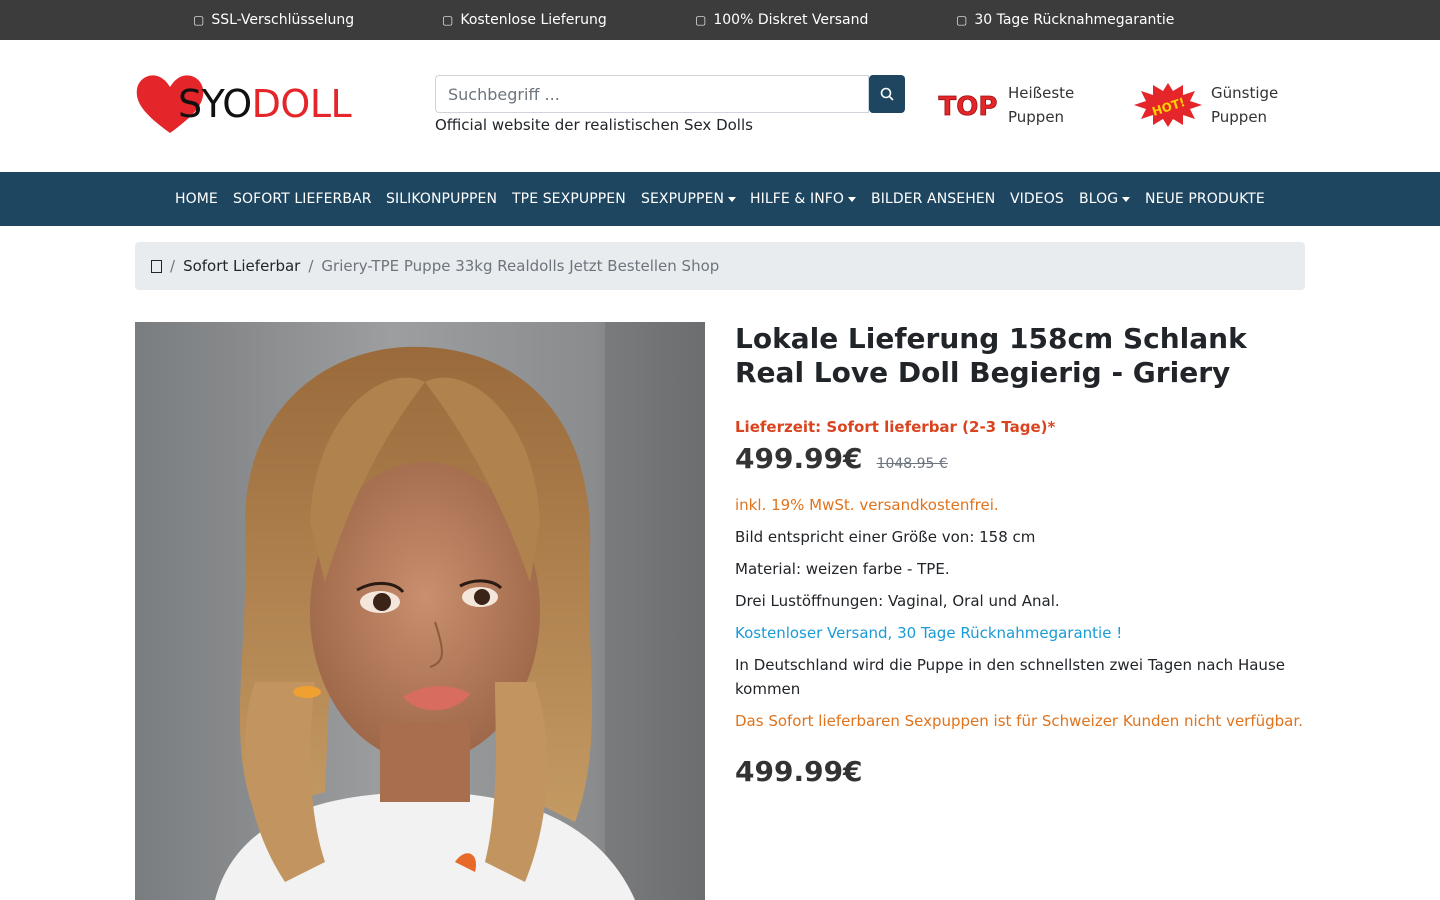 The image size is (1440, 900). I want to click on cheap-dolls-link: HOT! Günstige Puppen, so click(1205, 105).